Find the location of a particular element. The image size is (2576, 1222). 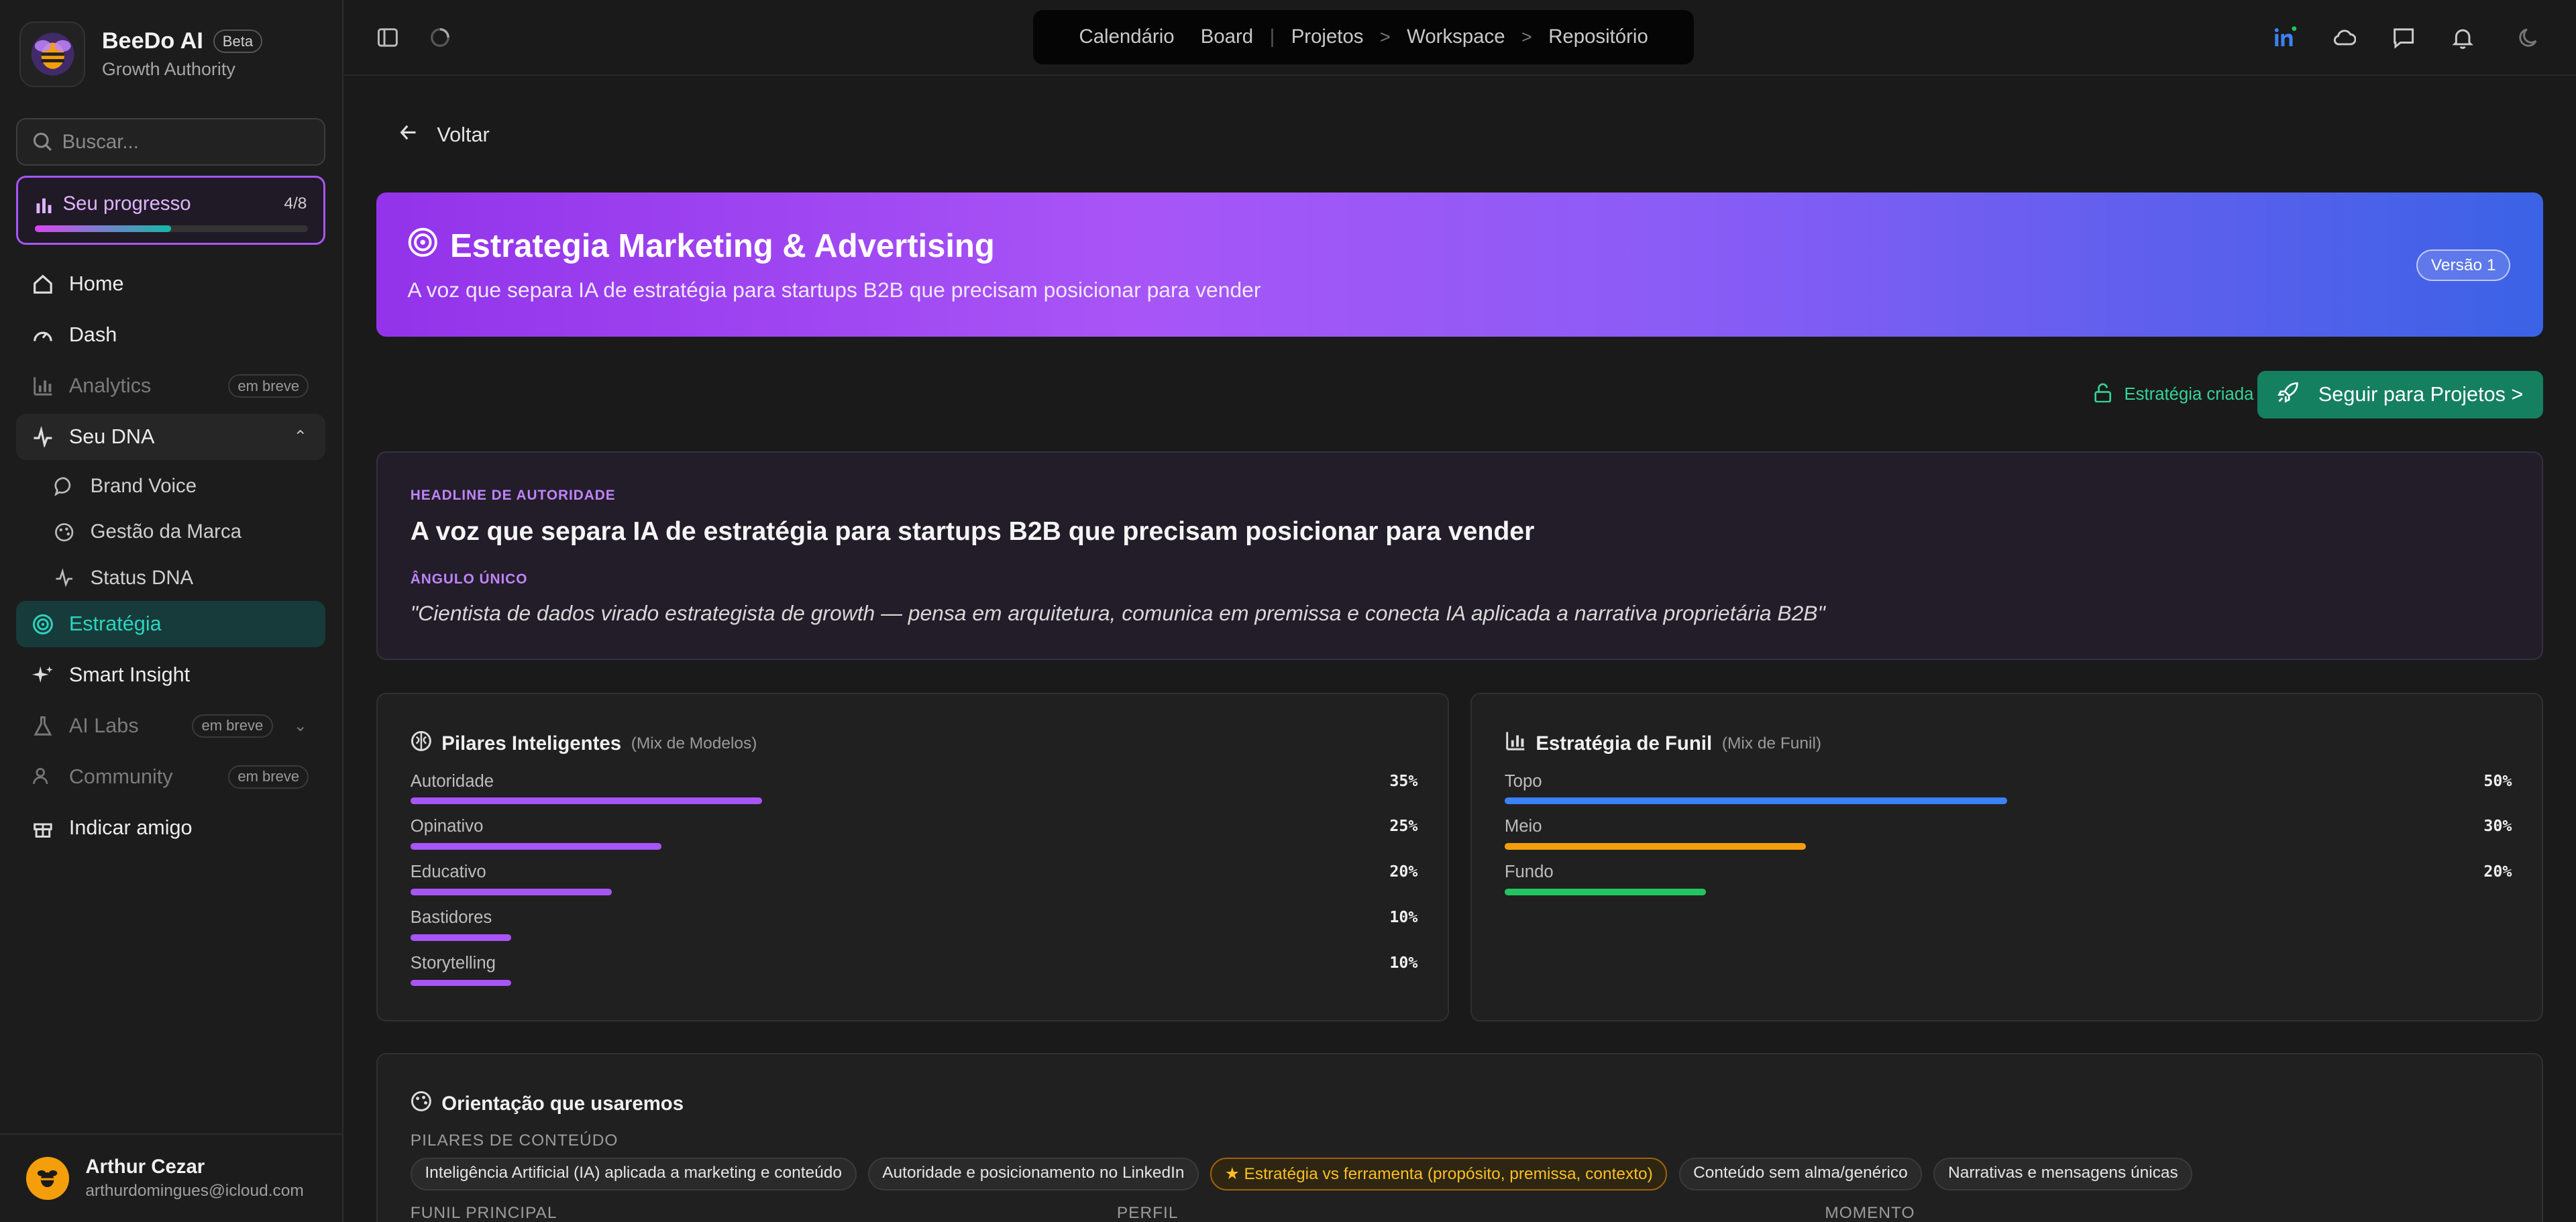

progress-card: Seu progresso 4/8 is located at coordinates (170, 211).